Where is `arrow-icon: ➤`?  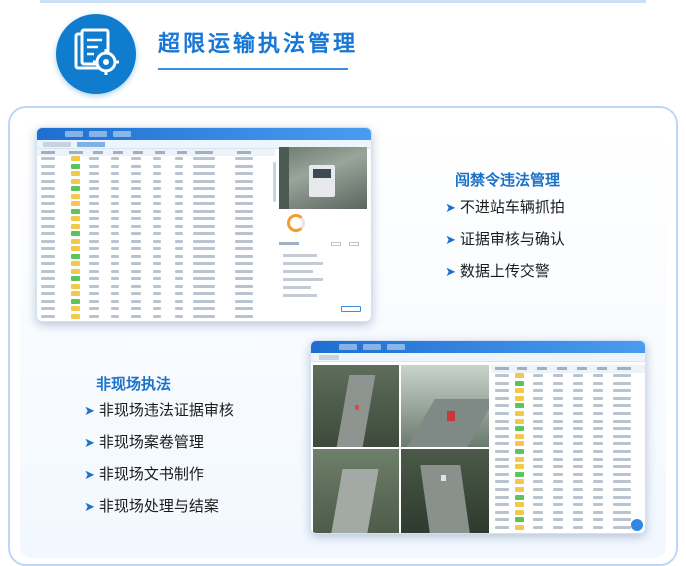
arrow-icon: ➤ is located at coordinates (450, 272).